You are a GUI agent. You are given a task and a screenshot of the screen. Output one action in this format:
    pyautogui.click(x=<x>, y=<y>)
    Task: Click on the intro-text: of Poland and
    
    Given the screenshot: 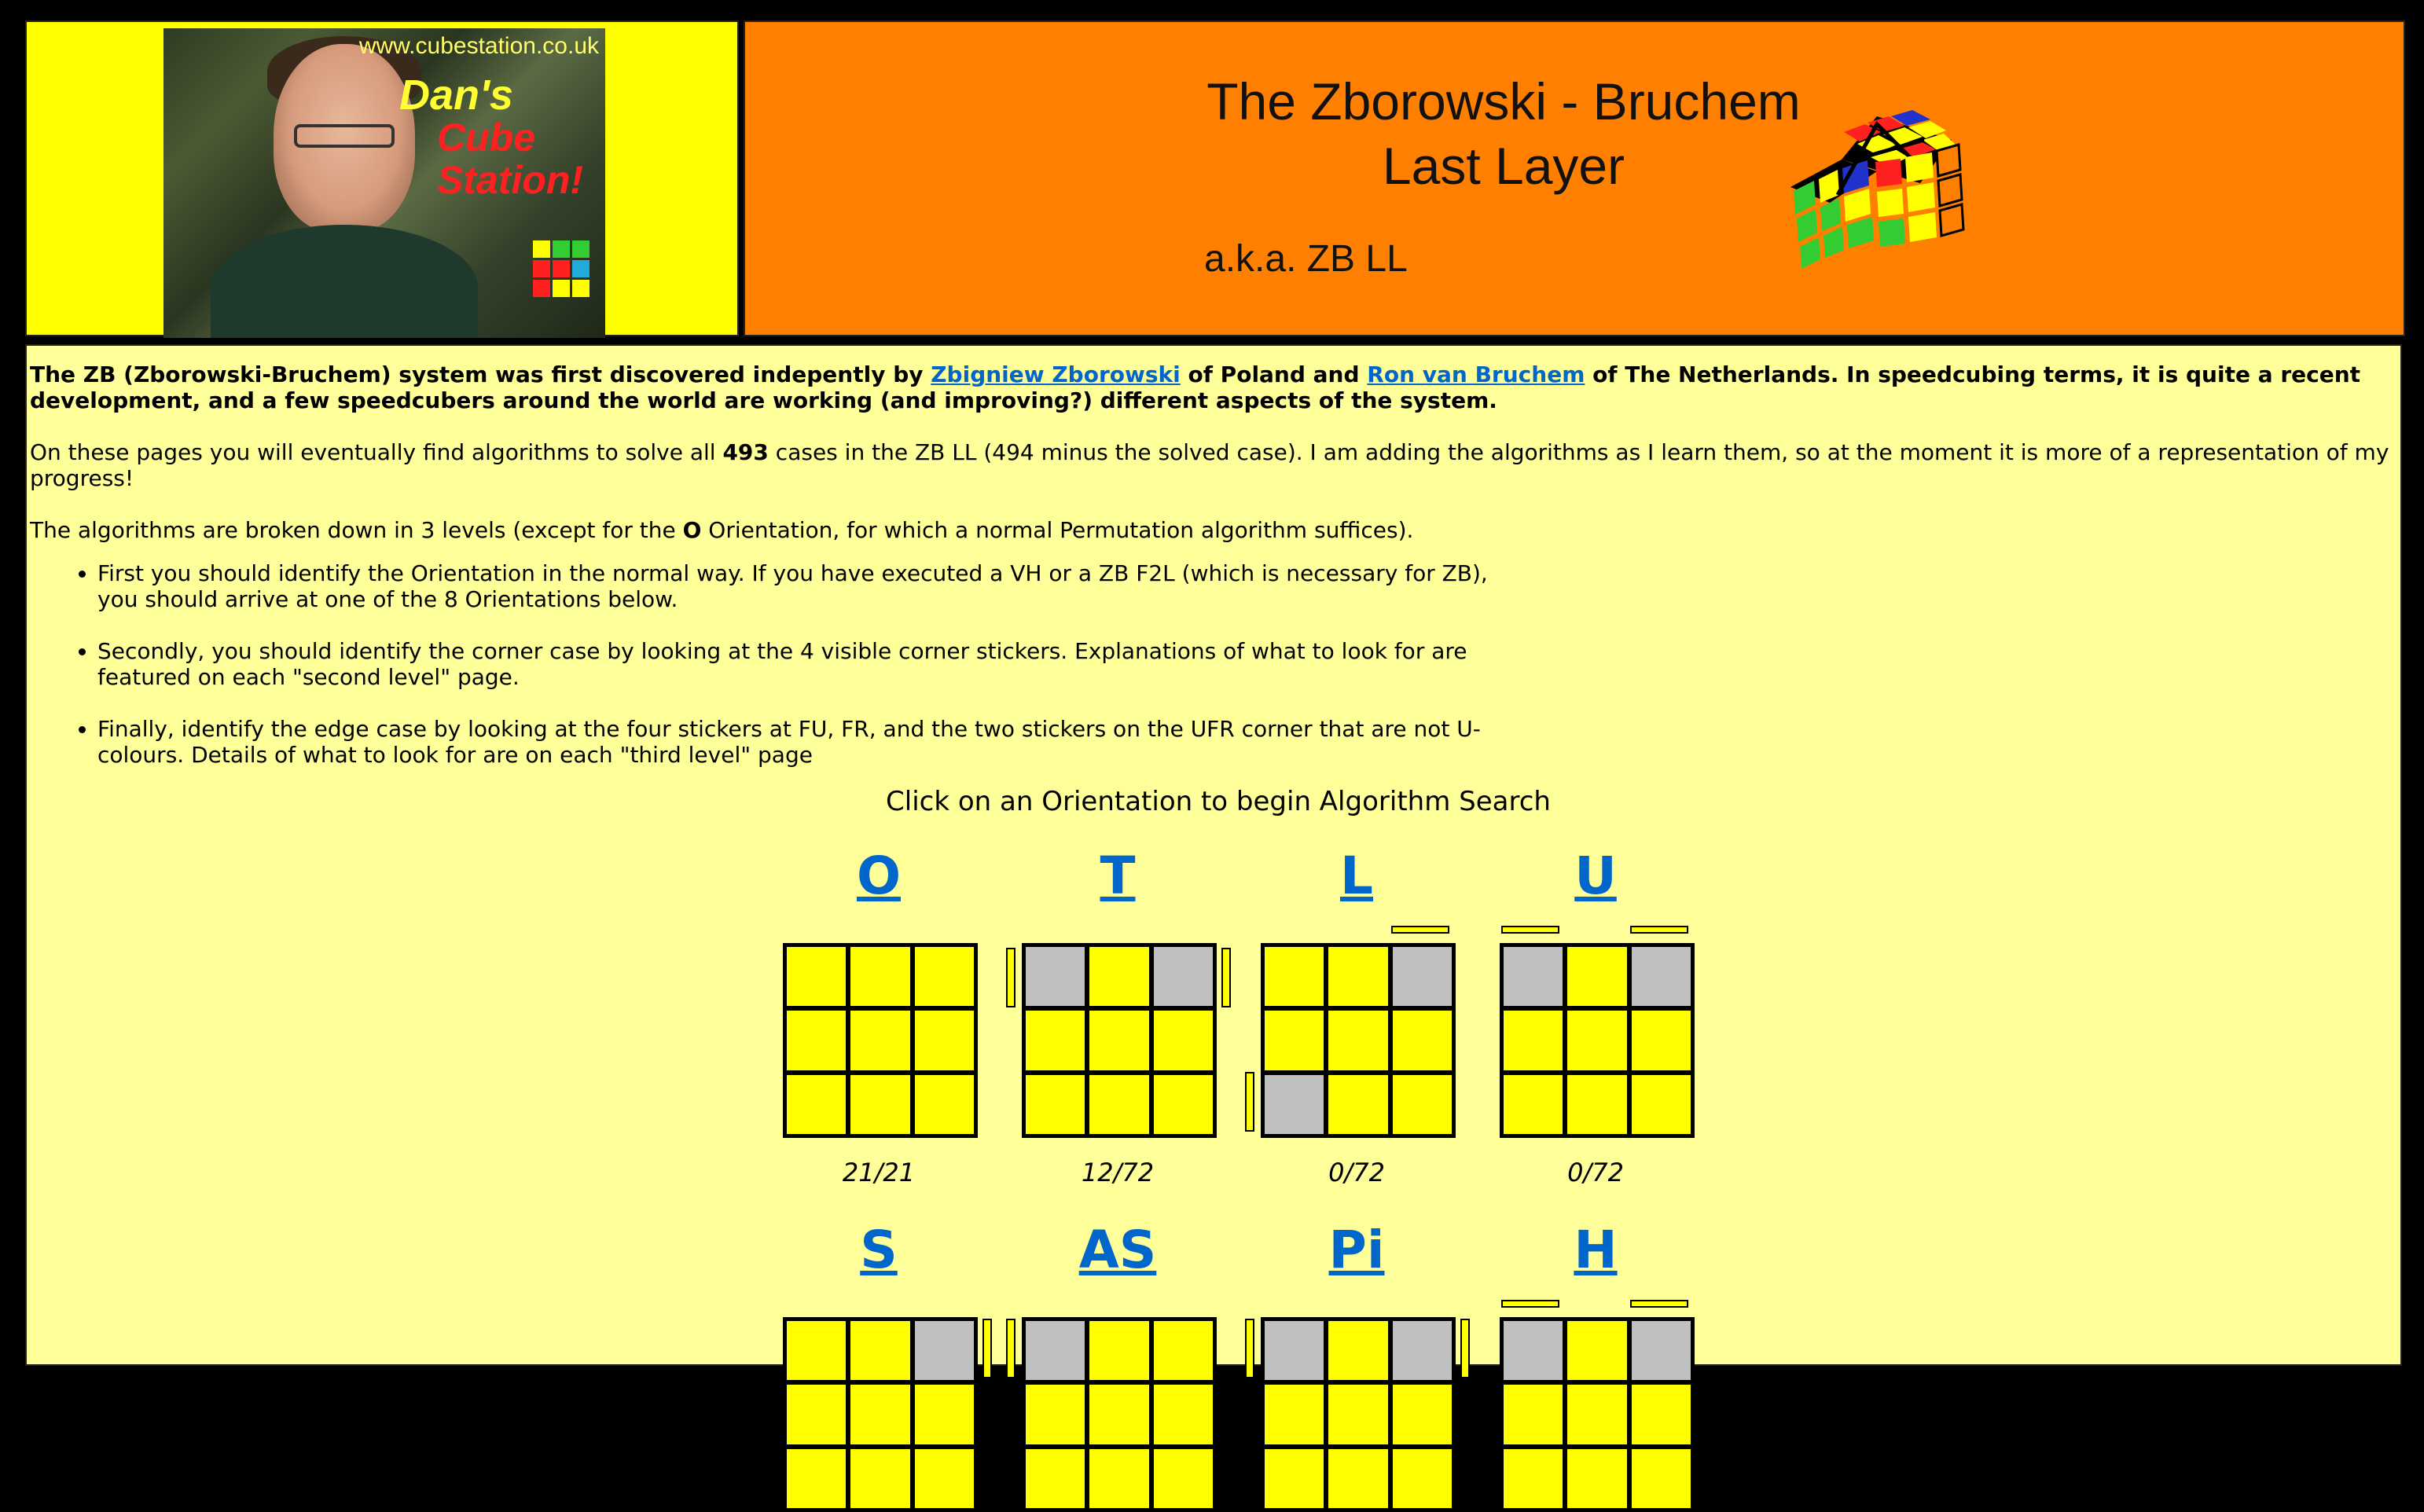 What is the action you would take?
    pyautogui.click(x=1274, y=374)
    